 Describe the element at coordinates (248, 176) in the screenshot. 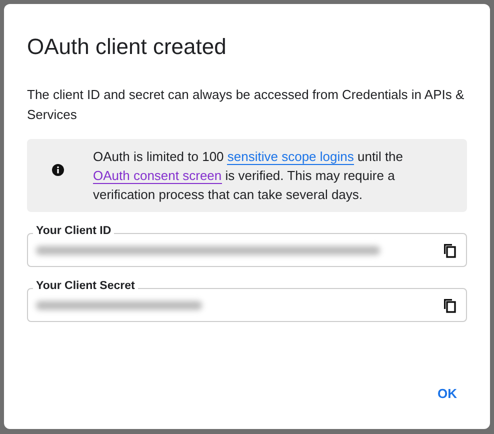

I see `notice-text: OAuth is limited to 100 sensitive scope logins until the OAuth consent screen is verified. This may require a verification process that can take several days.` at that location.